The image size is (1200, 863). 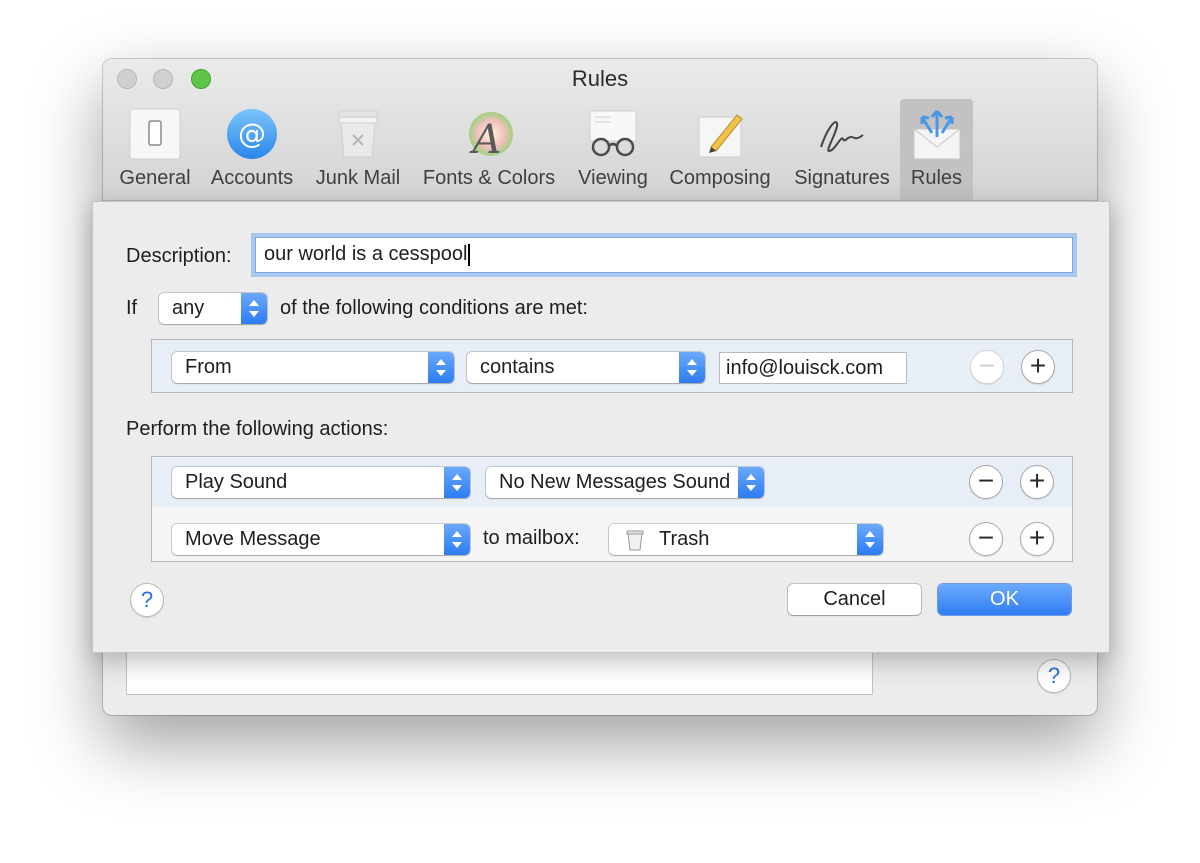 I want to click on mailbox-value: Trash, so click(x=684, y=539).